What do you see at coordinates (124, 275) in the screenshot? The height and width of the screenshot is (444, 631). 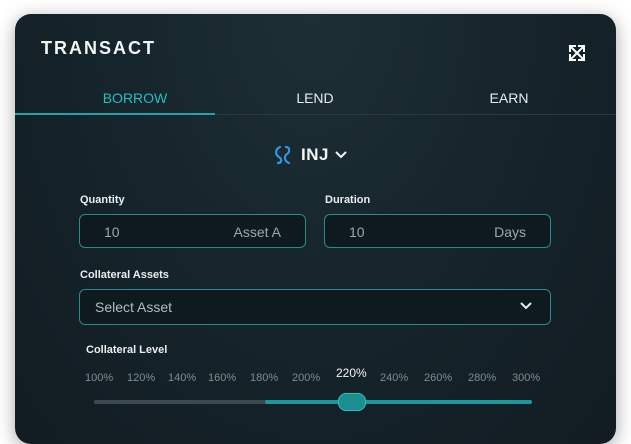 I see `collateral-assets-label: Collateral Assets` at bounding box center [124, 275].